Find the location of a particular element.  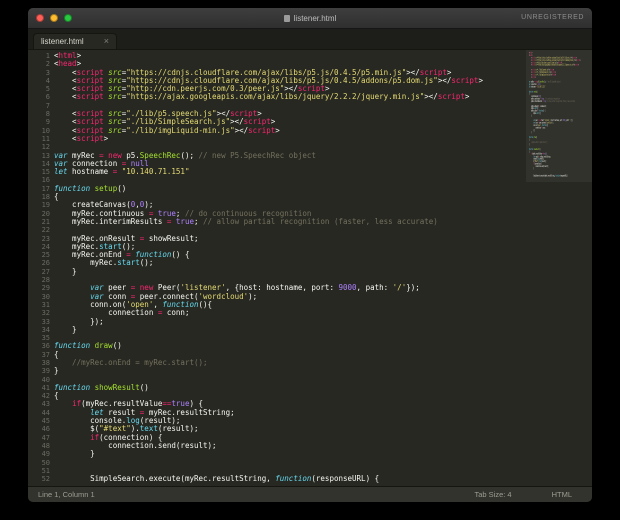

code-line: function draw() is located at coordinates (88, 346).